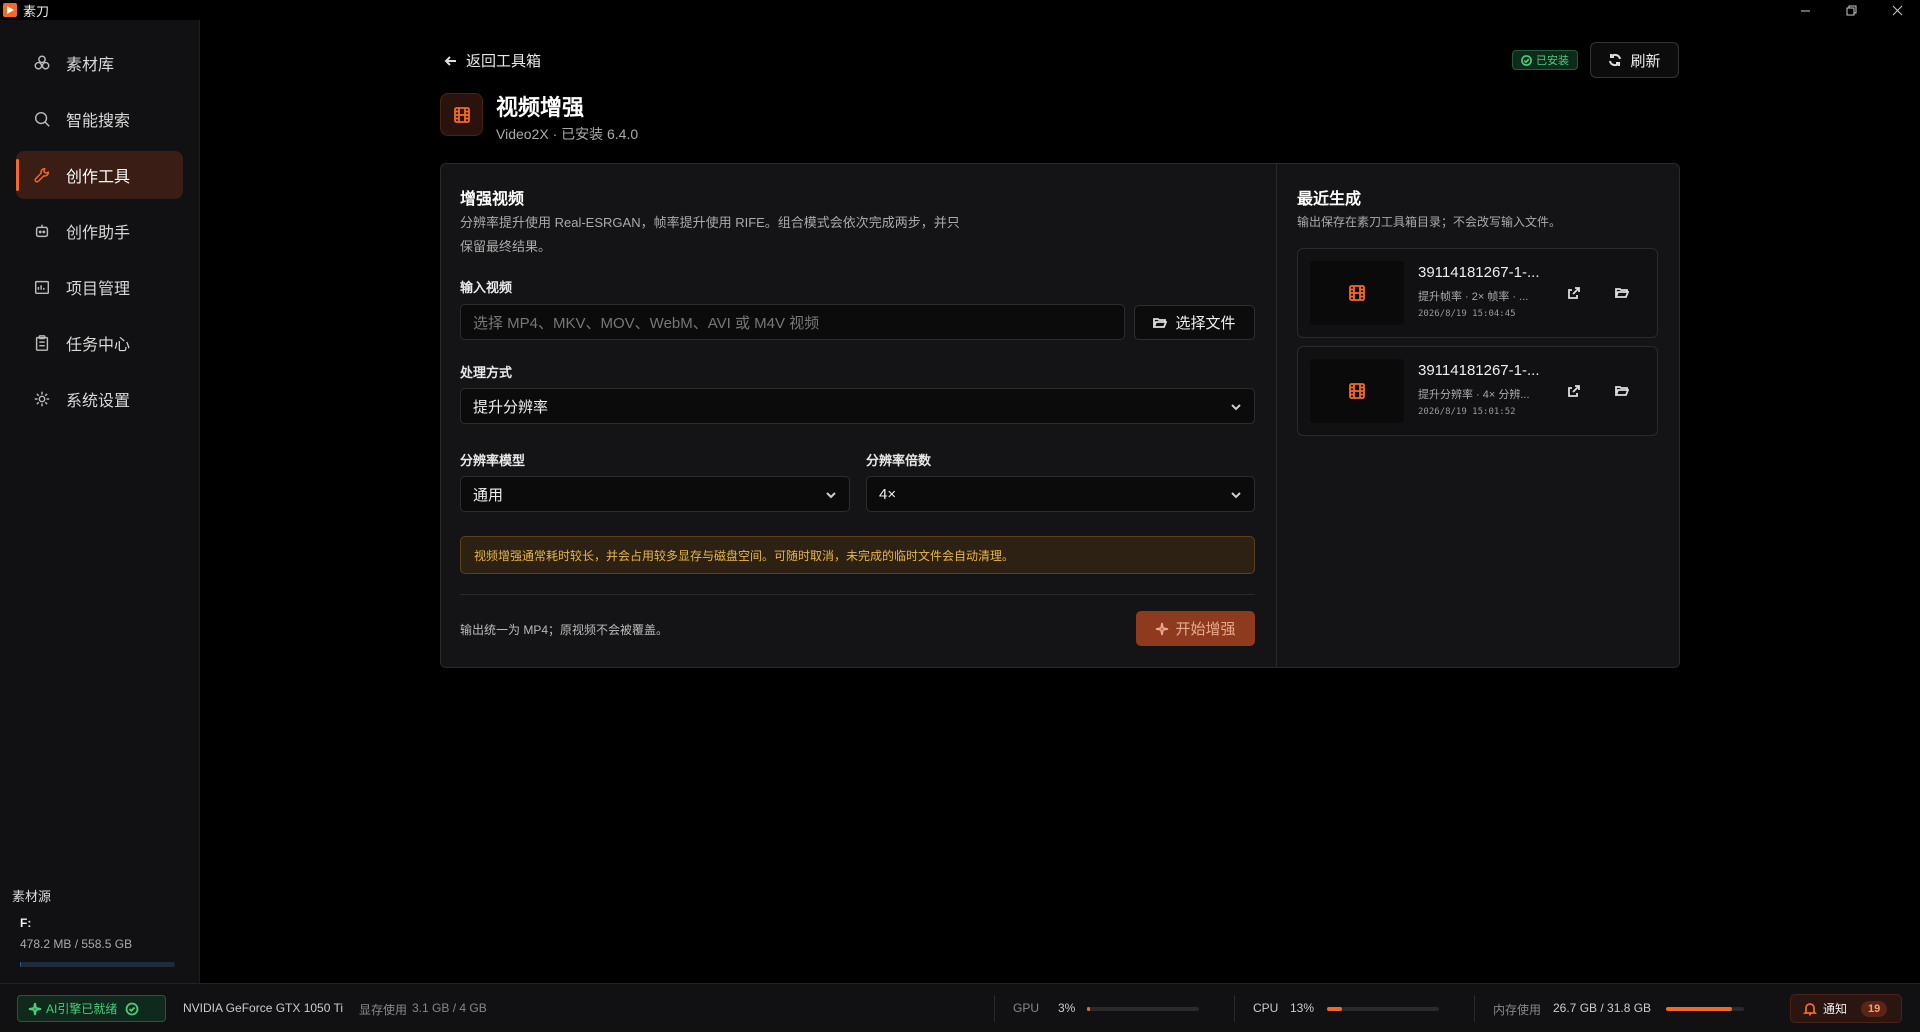 The image size is (1920, 1032). I want to click on start-enhance-label: 开始增强, so click(1205, 629).